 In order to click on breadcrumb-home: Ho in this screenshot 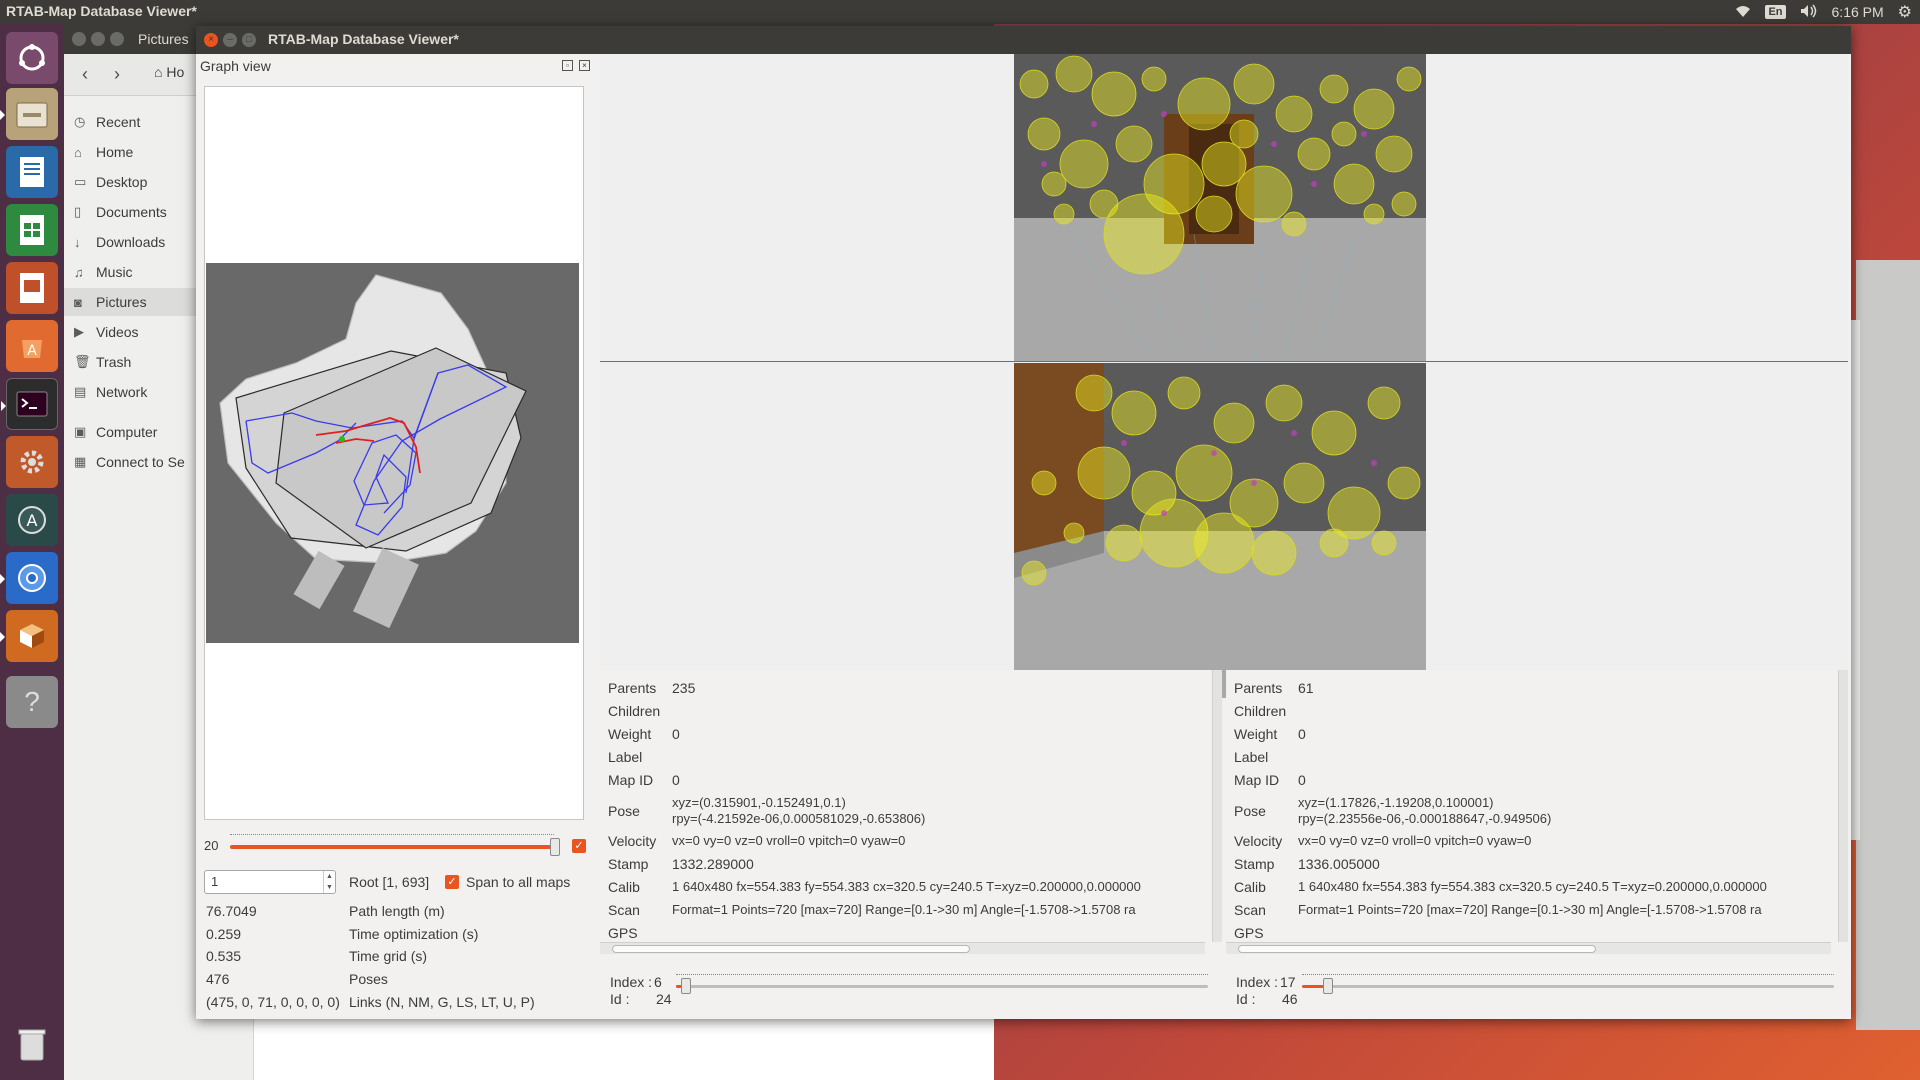, I will do `click(175, 72)`.